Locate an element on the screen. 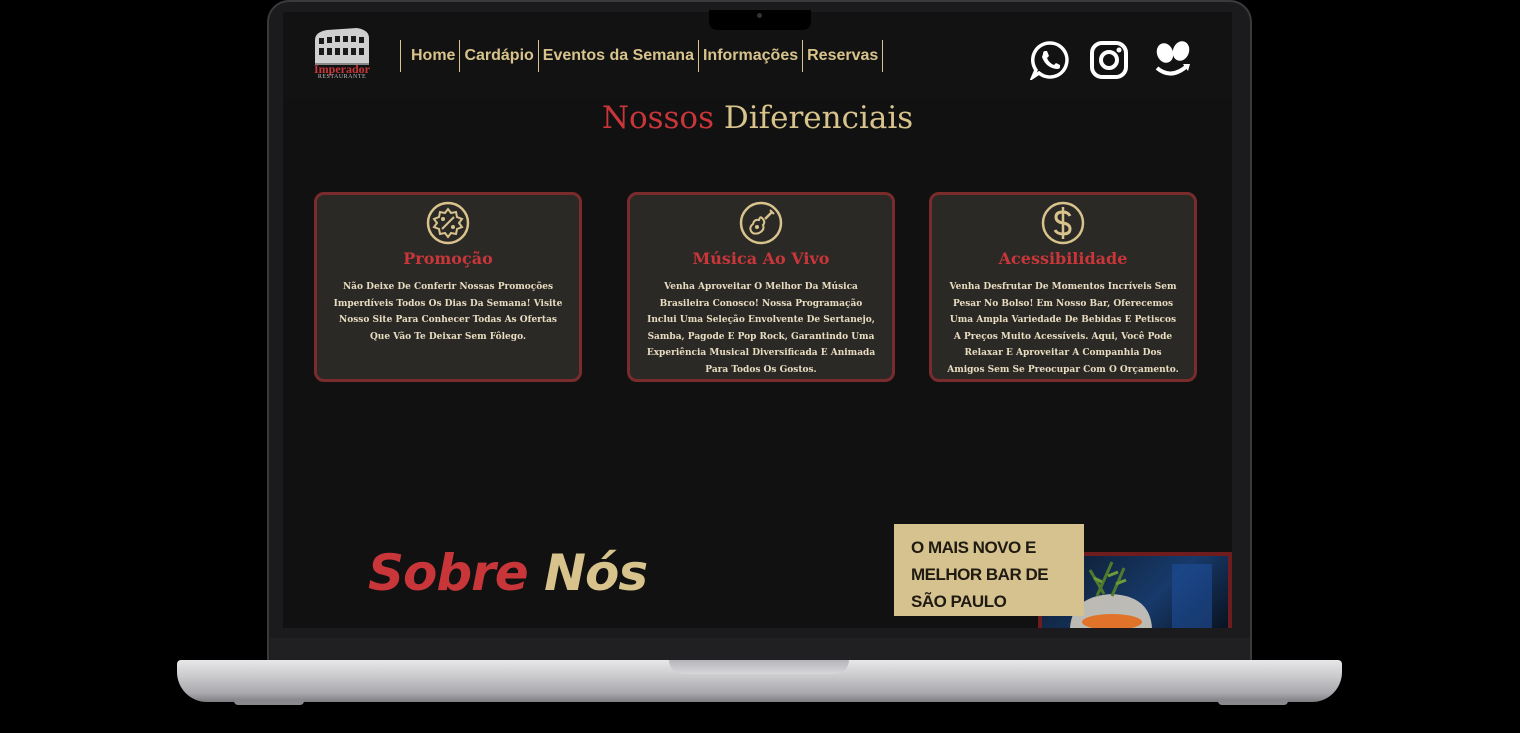  about-title: Sobre Nós is located at coordinates (508, 573).